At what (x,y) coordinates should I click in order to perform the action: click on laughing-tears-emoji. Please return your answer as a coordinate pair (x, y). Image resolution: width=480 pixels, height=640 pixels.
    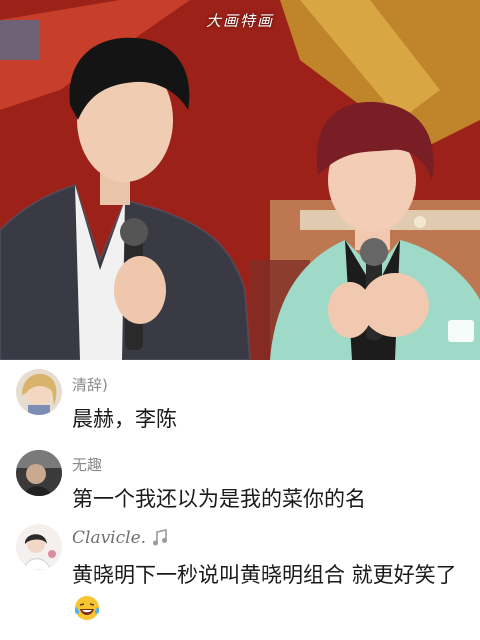
    Looking at the image, I should click on (87, 608).